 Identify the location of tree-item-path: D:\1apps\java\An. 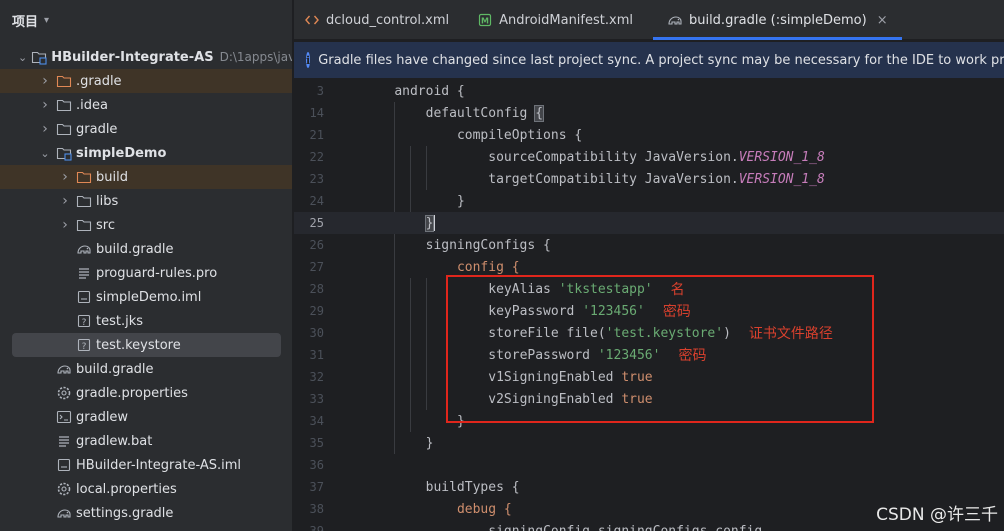
(255, 57).